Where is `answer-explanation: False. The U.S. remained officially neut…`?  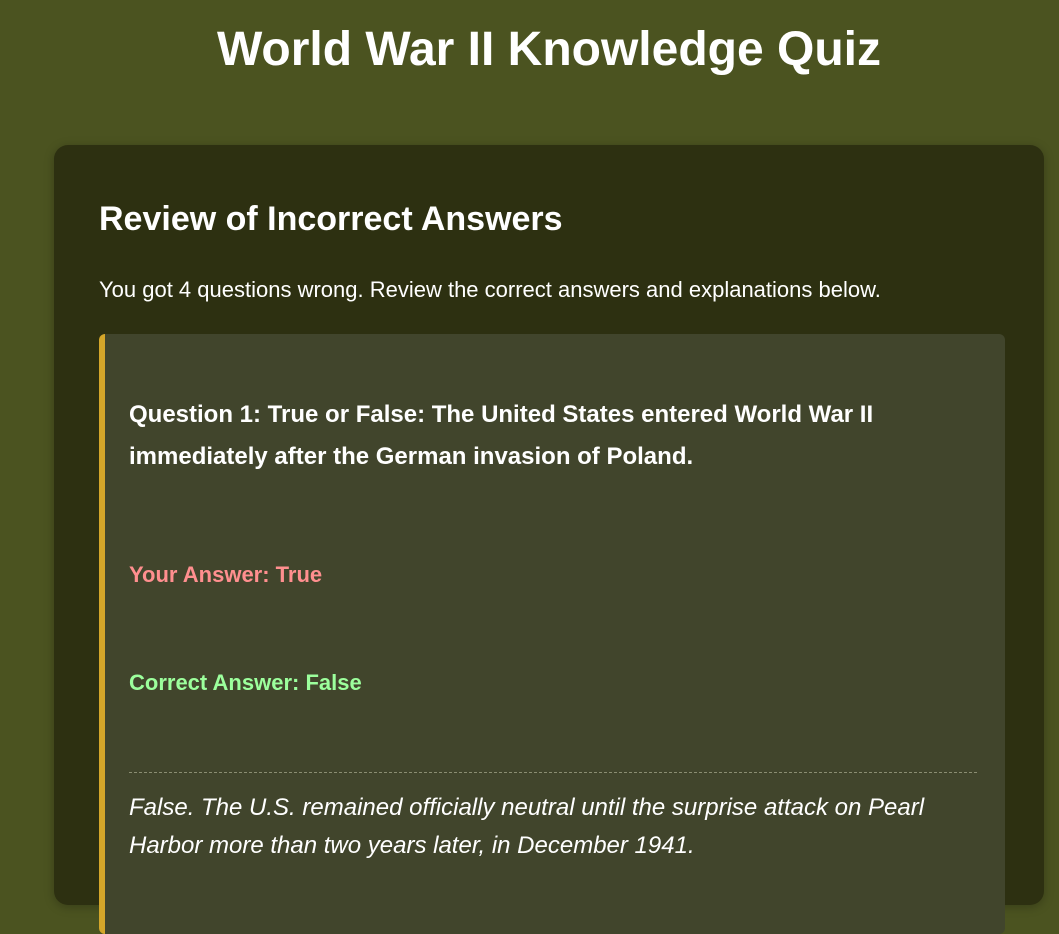 answer-explanation: False. The U.S. remained officially neut… is located at coordinates (527, 826).